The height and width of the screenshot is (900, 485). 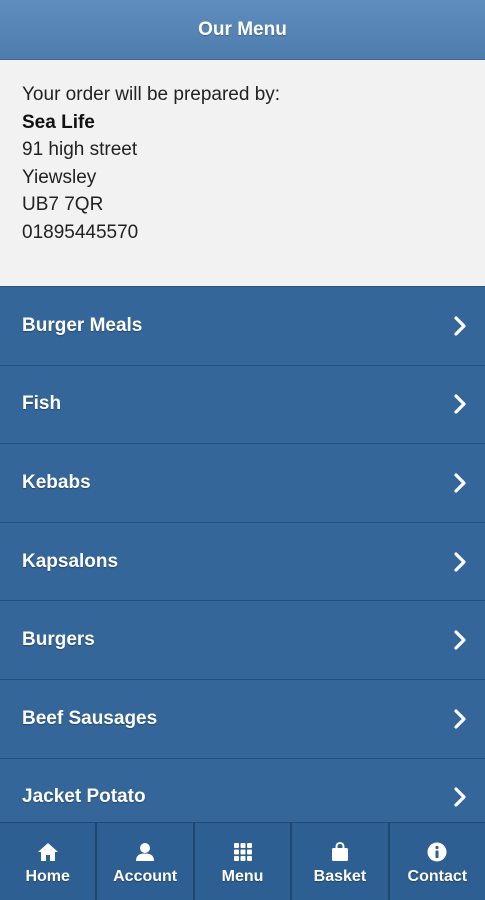 I want to click on tab-menu: Menu, so click(x=244, y=861).